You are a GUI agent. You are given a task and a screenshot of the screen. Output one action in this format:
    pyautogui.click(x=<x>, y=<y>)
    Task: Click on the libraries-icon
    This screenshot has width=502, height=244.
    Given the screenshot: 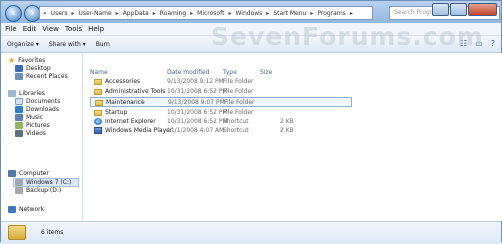 What is the action you would take?
    pyautogui.click(x=12, y=93)
    